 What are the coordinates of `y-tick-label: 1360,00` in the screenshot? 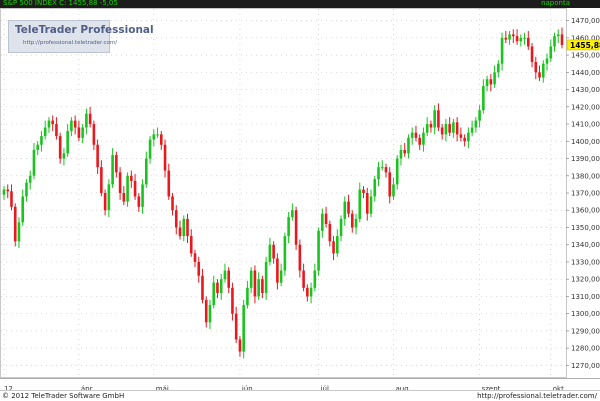 It's located at (585, 211).